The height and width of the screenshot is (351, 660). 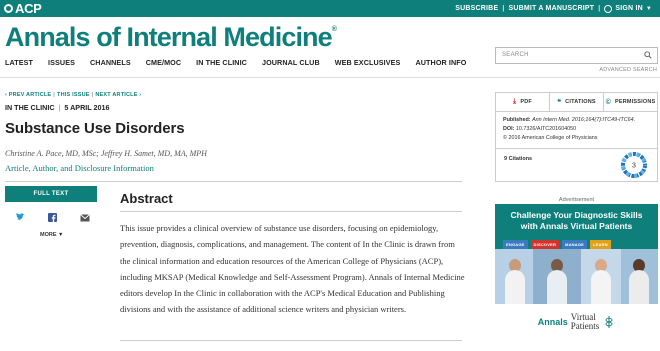 What do you see at coordinates (600, 244) in the screenshot?
I see `ad-tag-learn: LEARN` at bounding box center [600, 244].